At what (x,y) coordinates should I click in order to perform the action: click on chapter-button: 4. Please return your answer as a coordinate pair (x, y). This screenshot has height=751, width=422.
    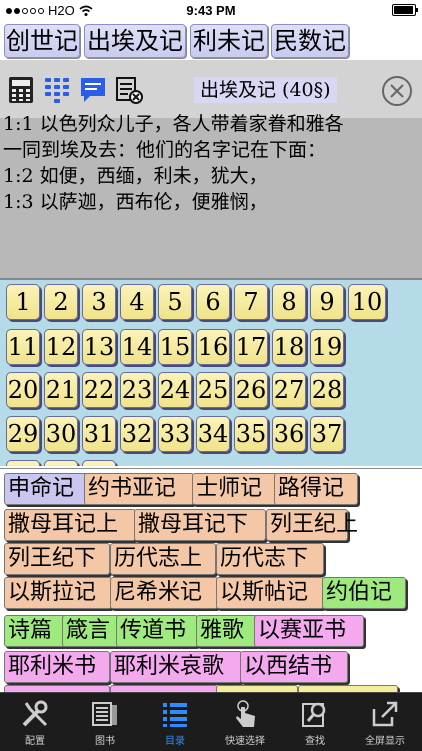
    Looking at the image, I should click on (137, 302).